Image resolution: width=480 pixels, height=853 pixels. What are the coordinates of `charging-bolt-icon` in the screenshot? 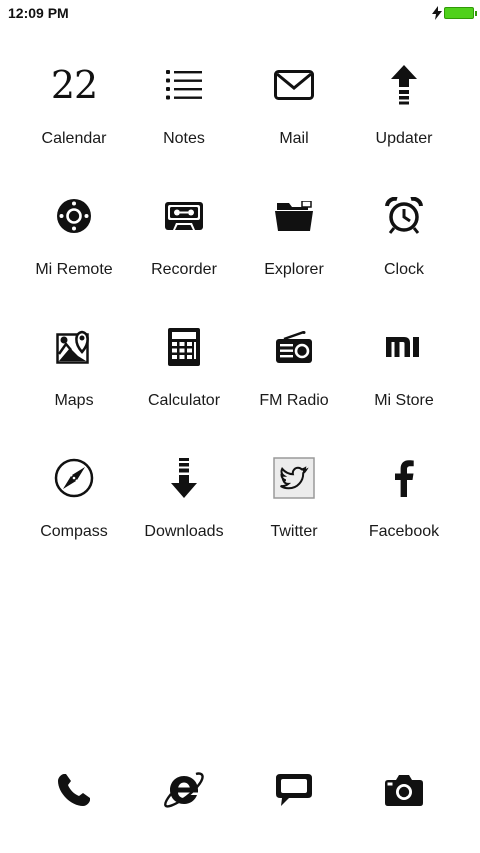 It's located at (437, 13).